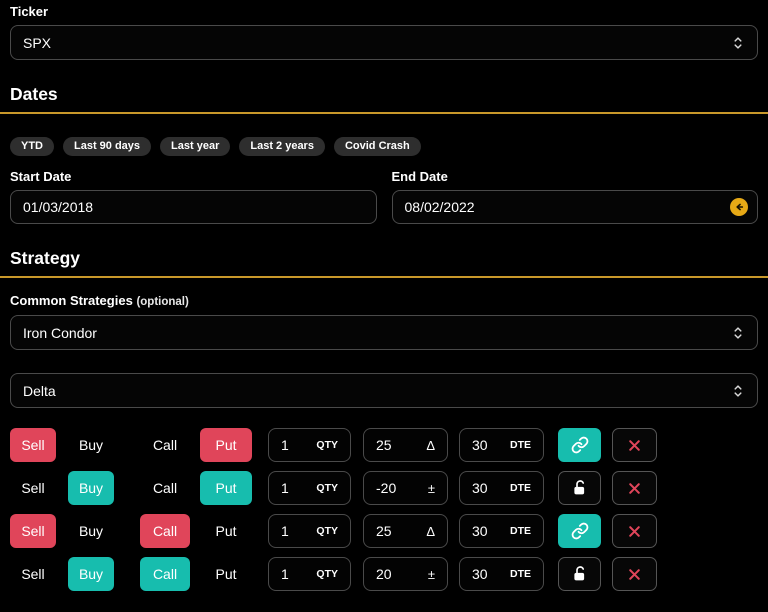  I want to click on strategy-divider, so click(384, 277).